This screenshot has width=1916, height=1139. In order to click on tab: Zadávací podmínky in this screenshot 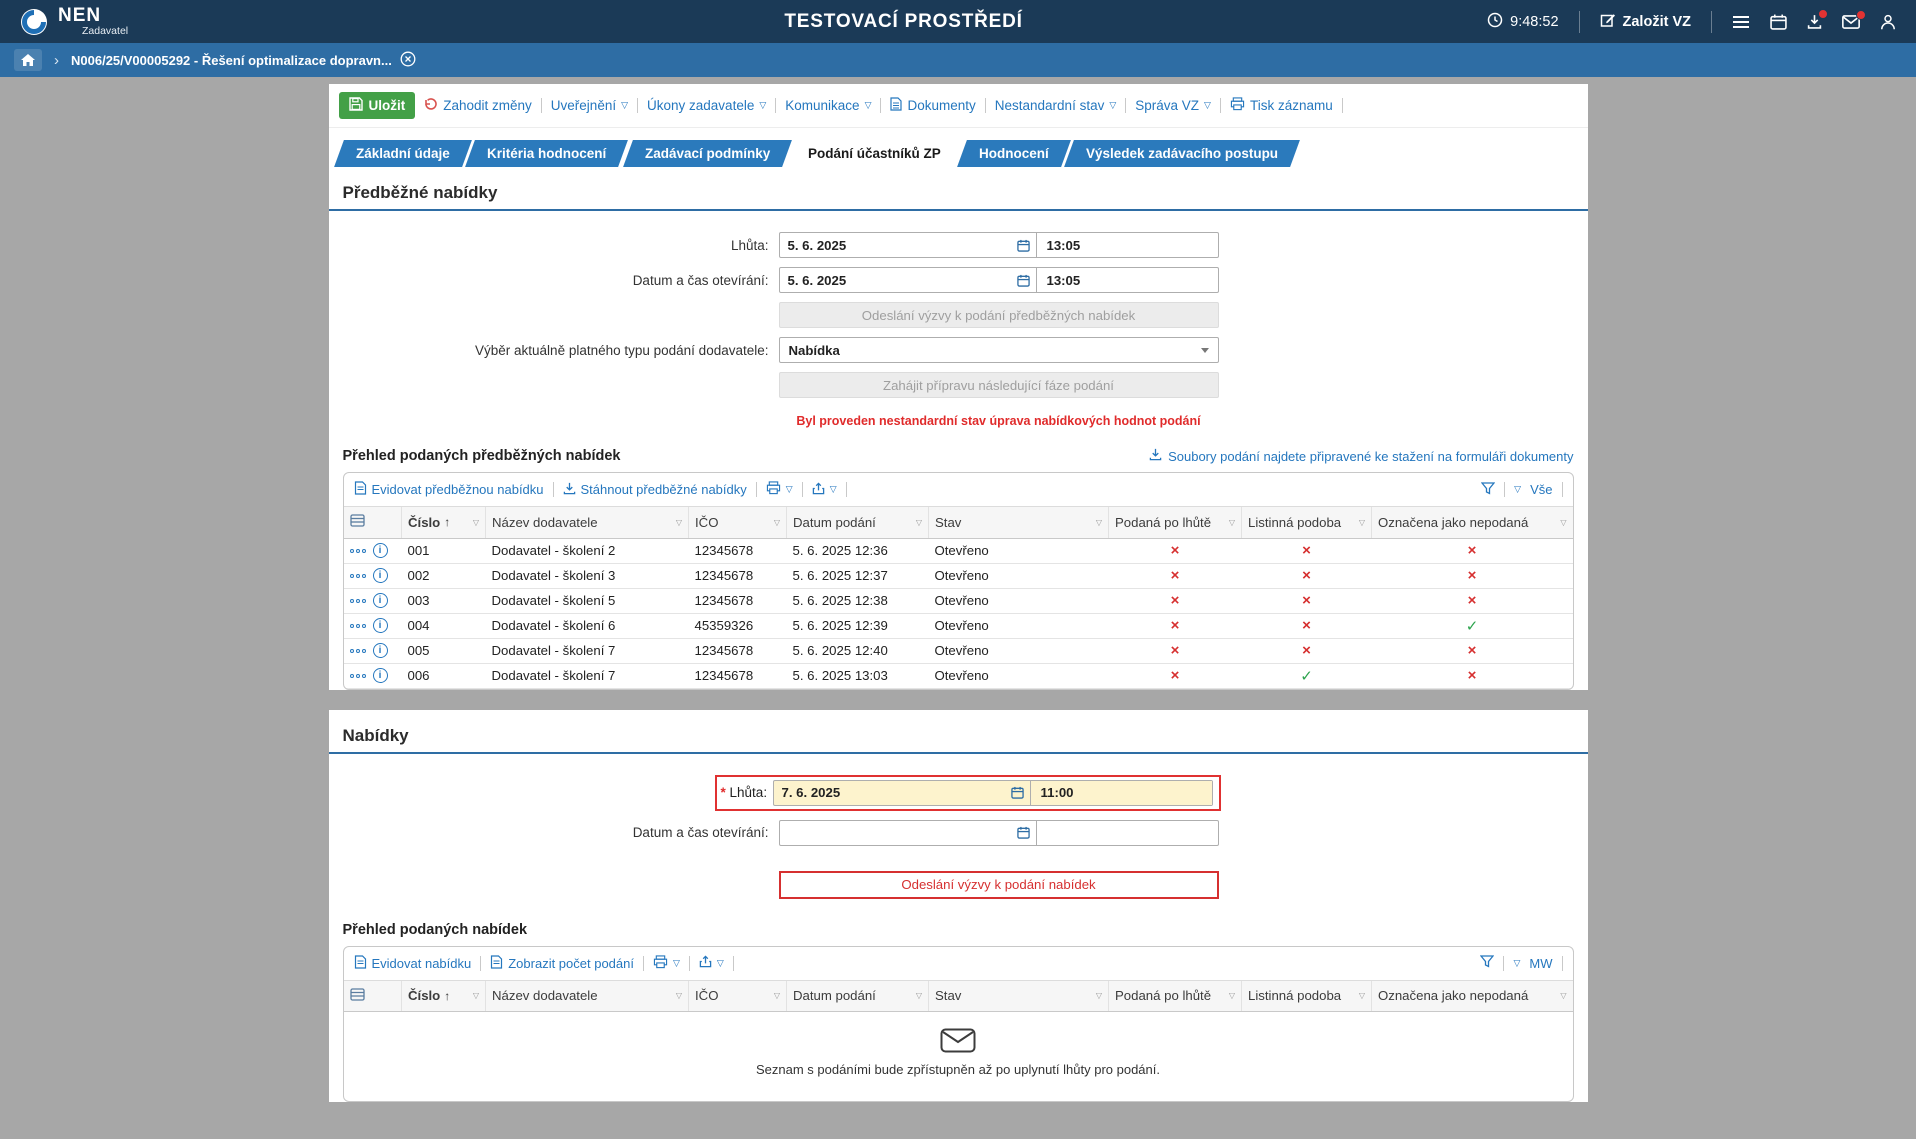, I will do `click(707, 153)`.